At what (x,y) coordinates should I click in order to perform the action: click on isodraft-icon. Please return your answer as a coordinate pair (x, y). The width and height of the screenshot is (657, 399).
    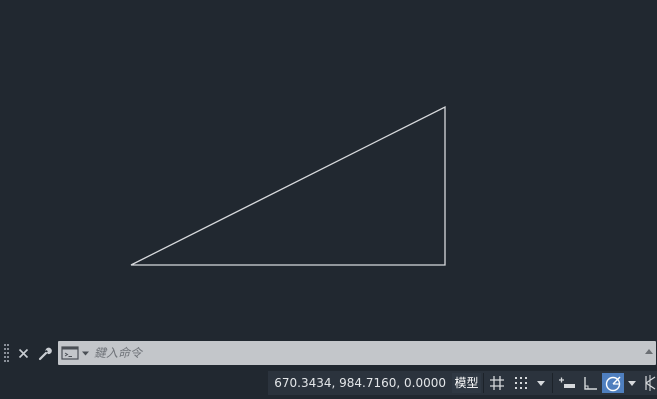
    Looking at the image, I should click on (649, 383).